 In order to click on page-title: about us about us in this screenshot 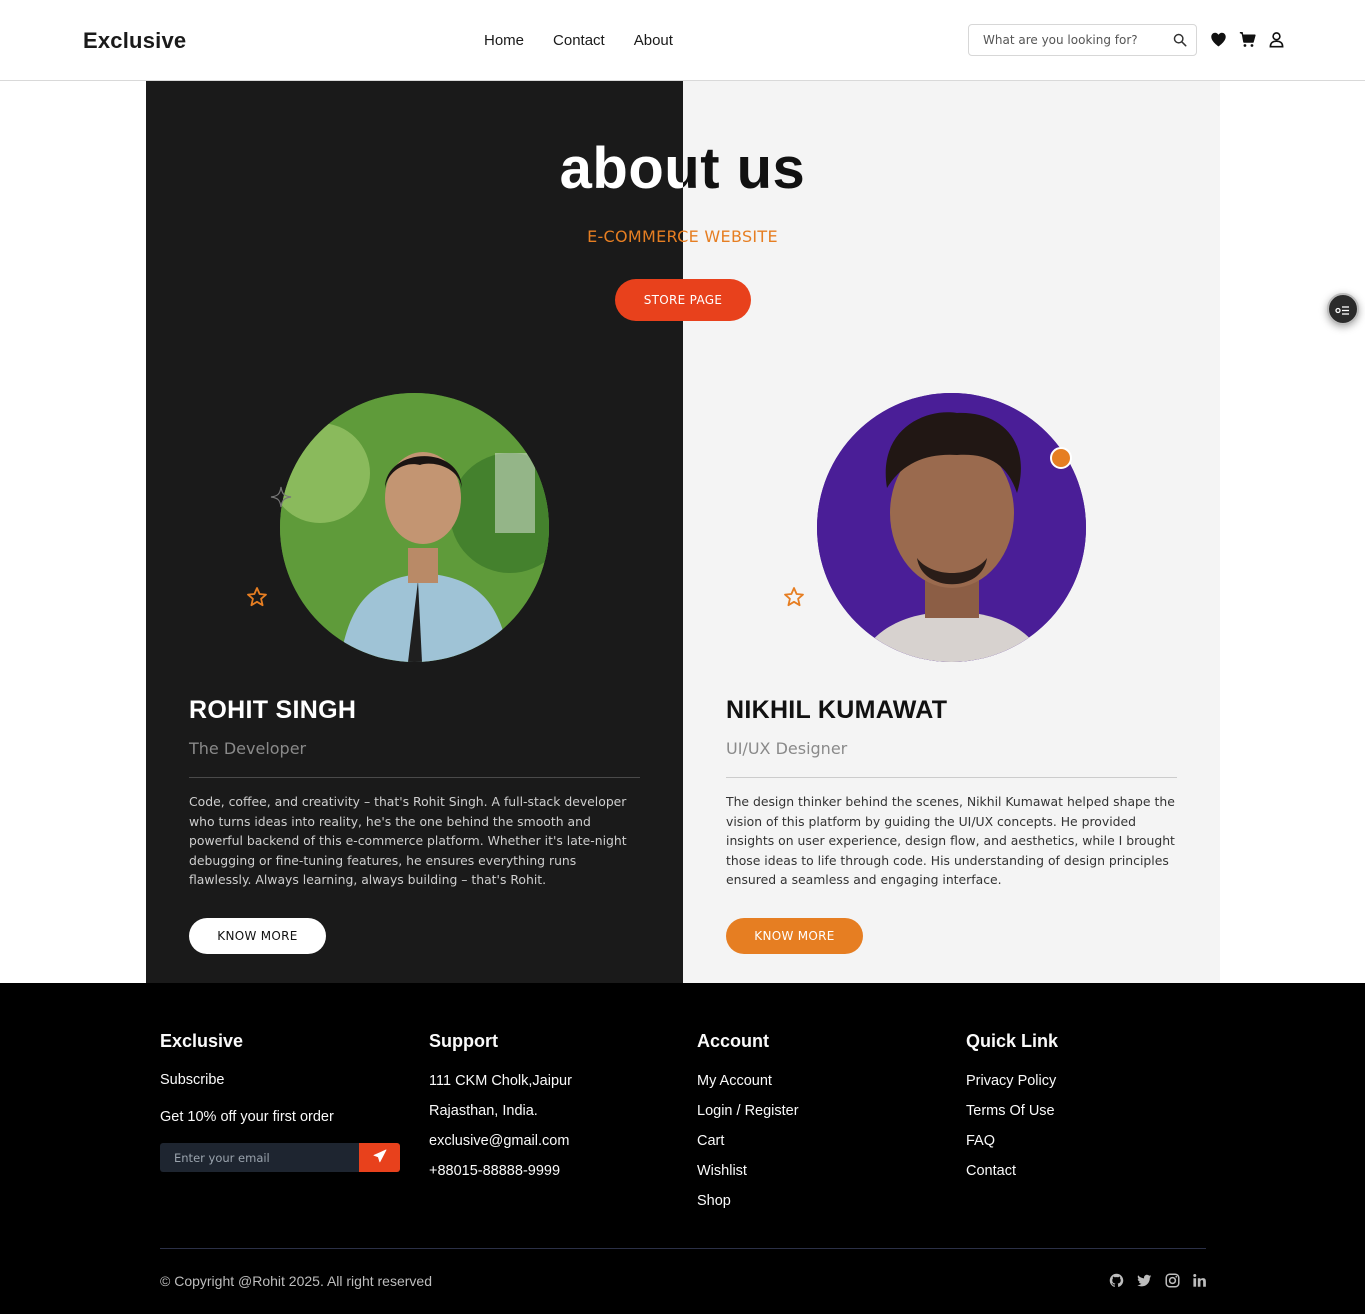, I will do `click(682, 175)`.